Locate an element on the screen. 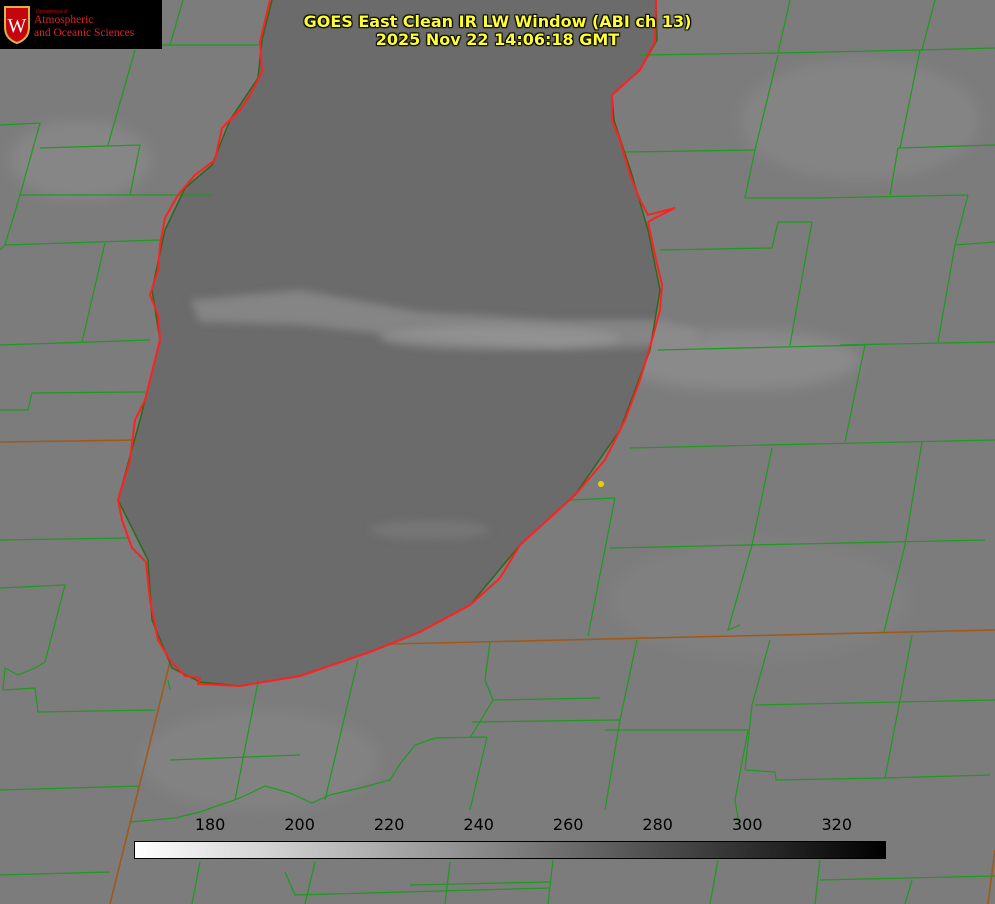 This screenshot has height=904, width=995. colorbar-tick-label: 280 is located at coordinates (657, 824).